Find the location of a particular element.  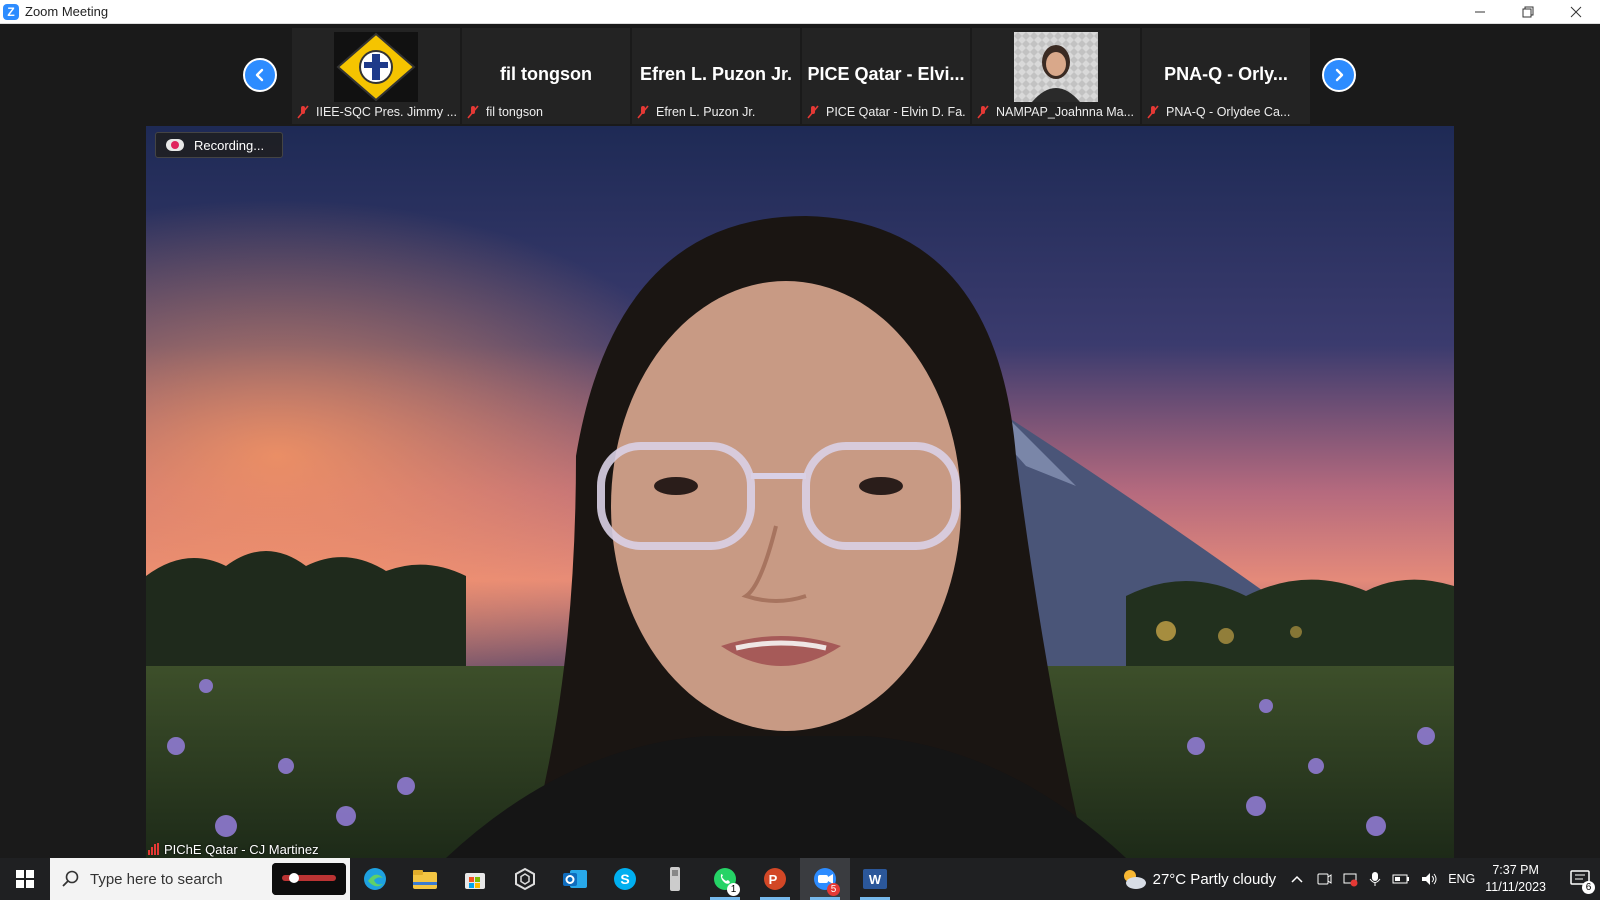

start-button is located at coordinates (25, 879).